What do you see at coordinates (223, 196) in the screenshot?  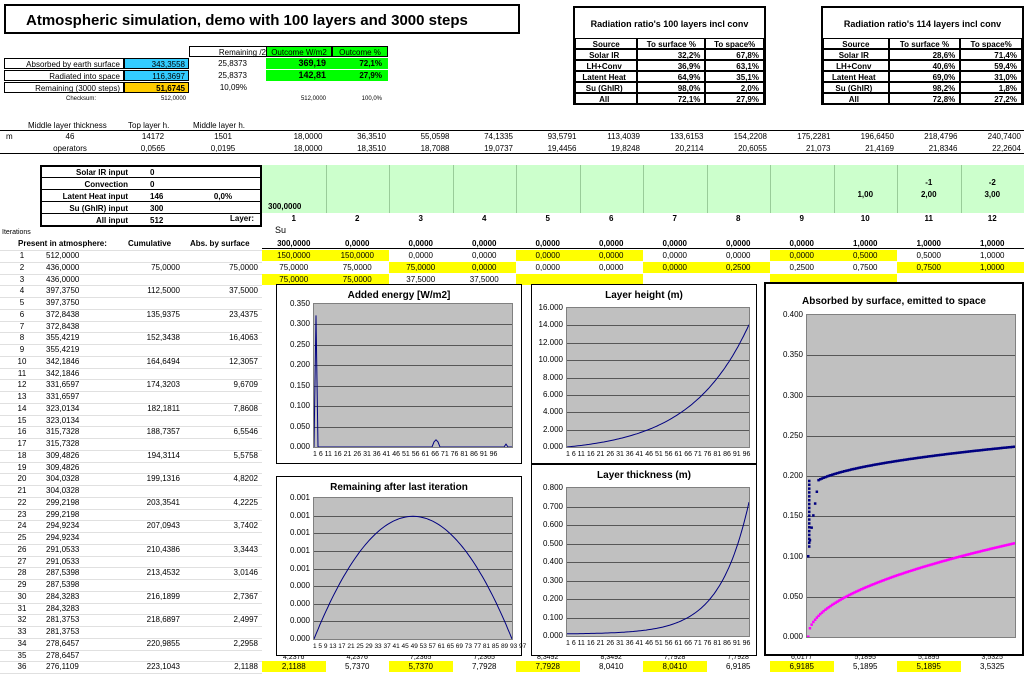 I see `input-pct: 0,0%` at bounding box center [223, 196].